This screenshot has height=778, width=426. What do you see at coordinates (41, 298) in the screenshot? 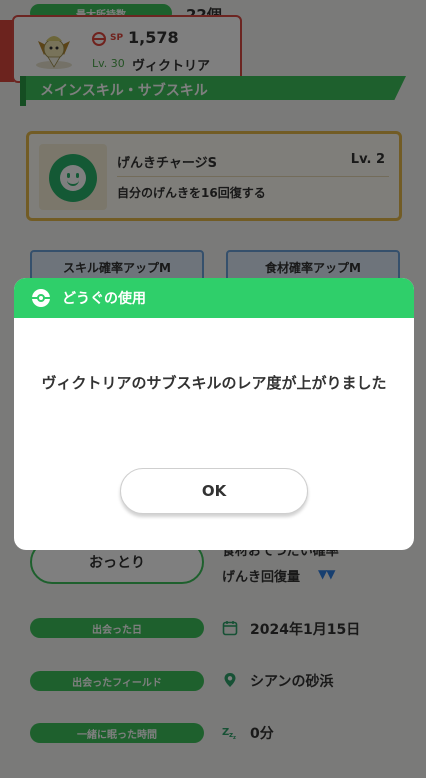
I see `poke-ball-icon` at bounding box center [41, 298].